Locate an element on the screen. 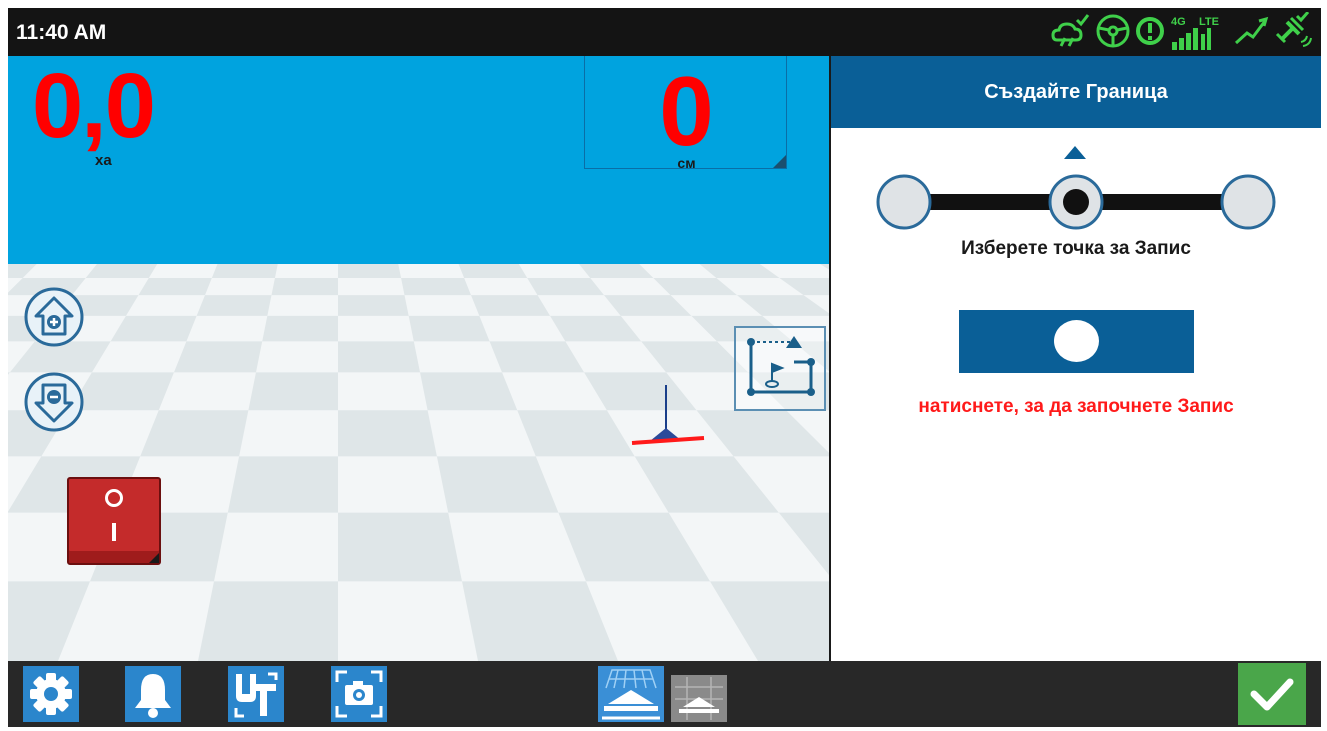 The height and width of the screenshot is (731, 1327). 3d-view-button is located at coordinates (631, 694).